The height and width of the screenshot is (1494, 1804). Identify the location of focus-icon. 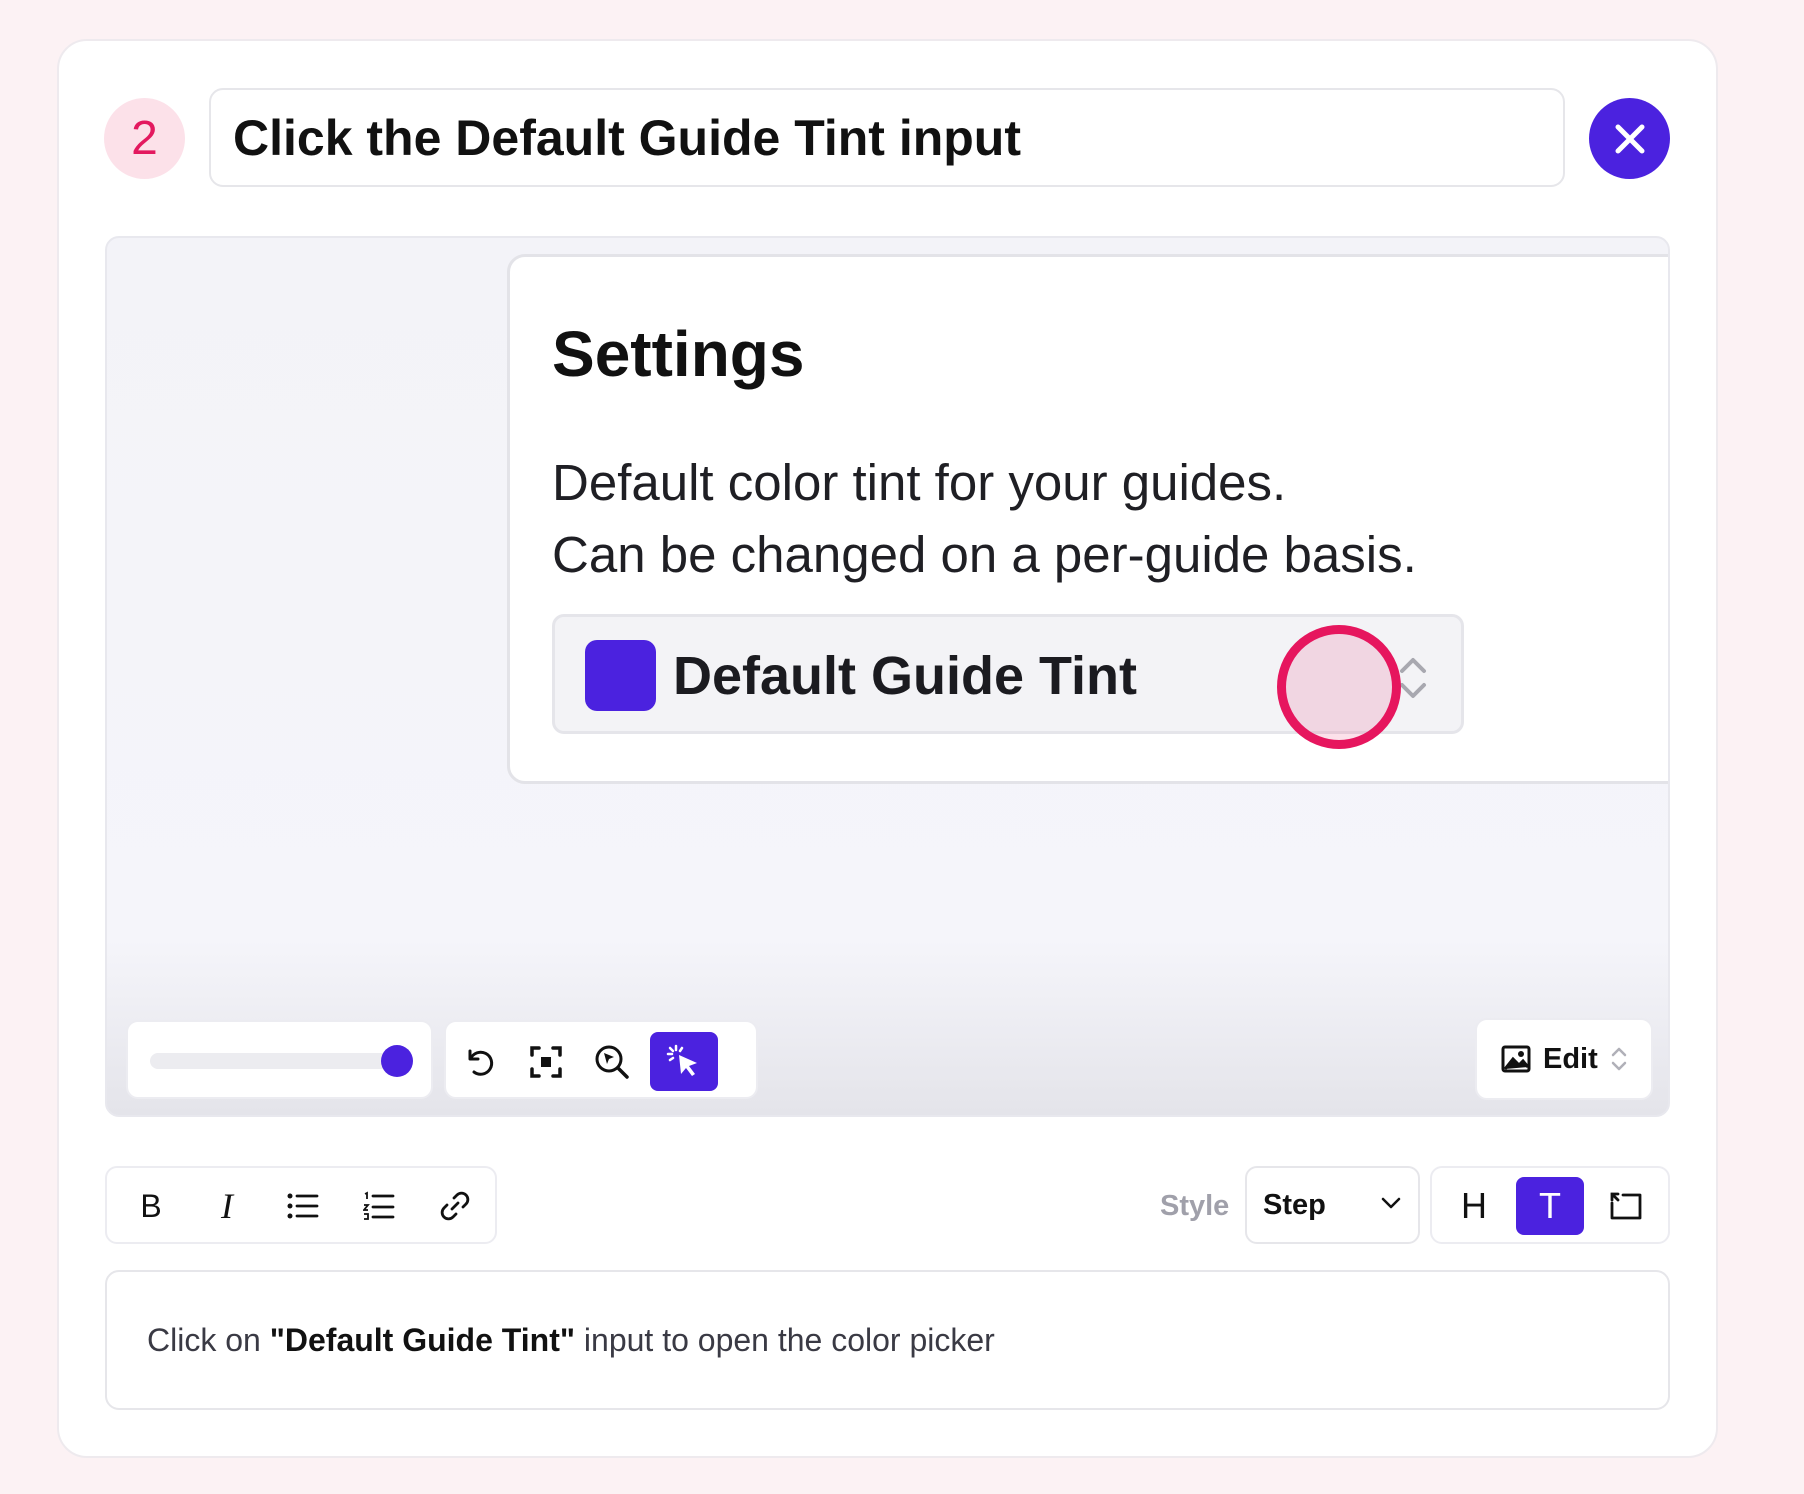
(546, 1061).